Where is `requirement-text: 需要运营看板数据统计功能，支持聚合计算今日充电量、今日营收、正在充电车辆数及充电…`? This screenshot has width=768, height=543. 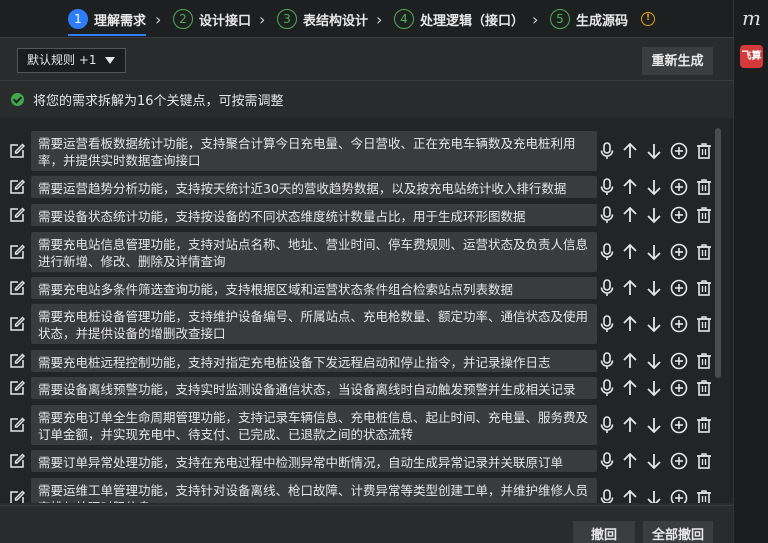
requirement-text: 需要运营看板数据统计功能，支持聚合计算今日充电量、今日营收、正在充电车辆数及充电… is located at coordinates (314, 151).